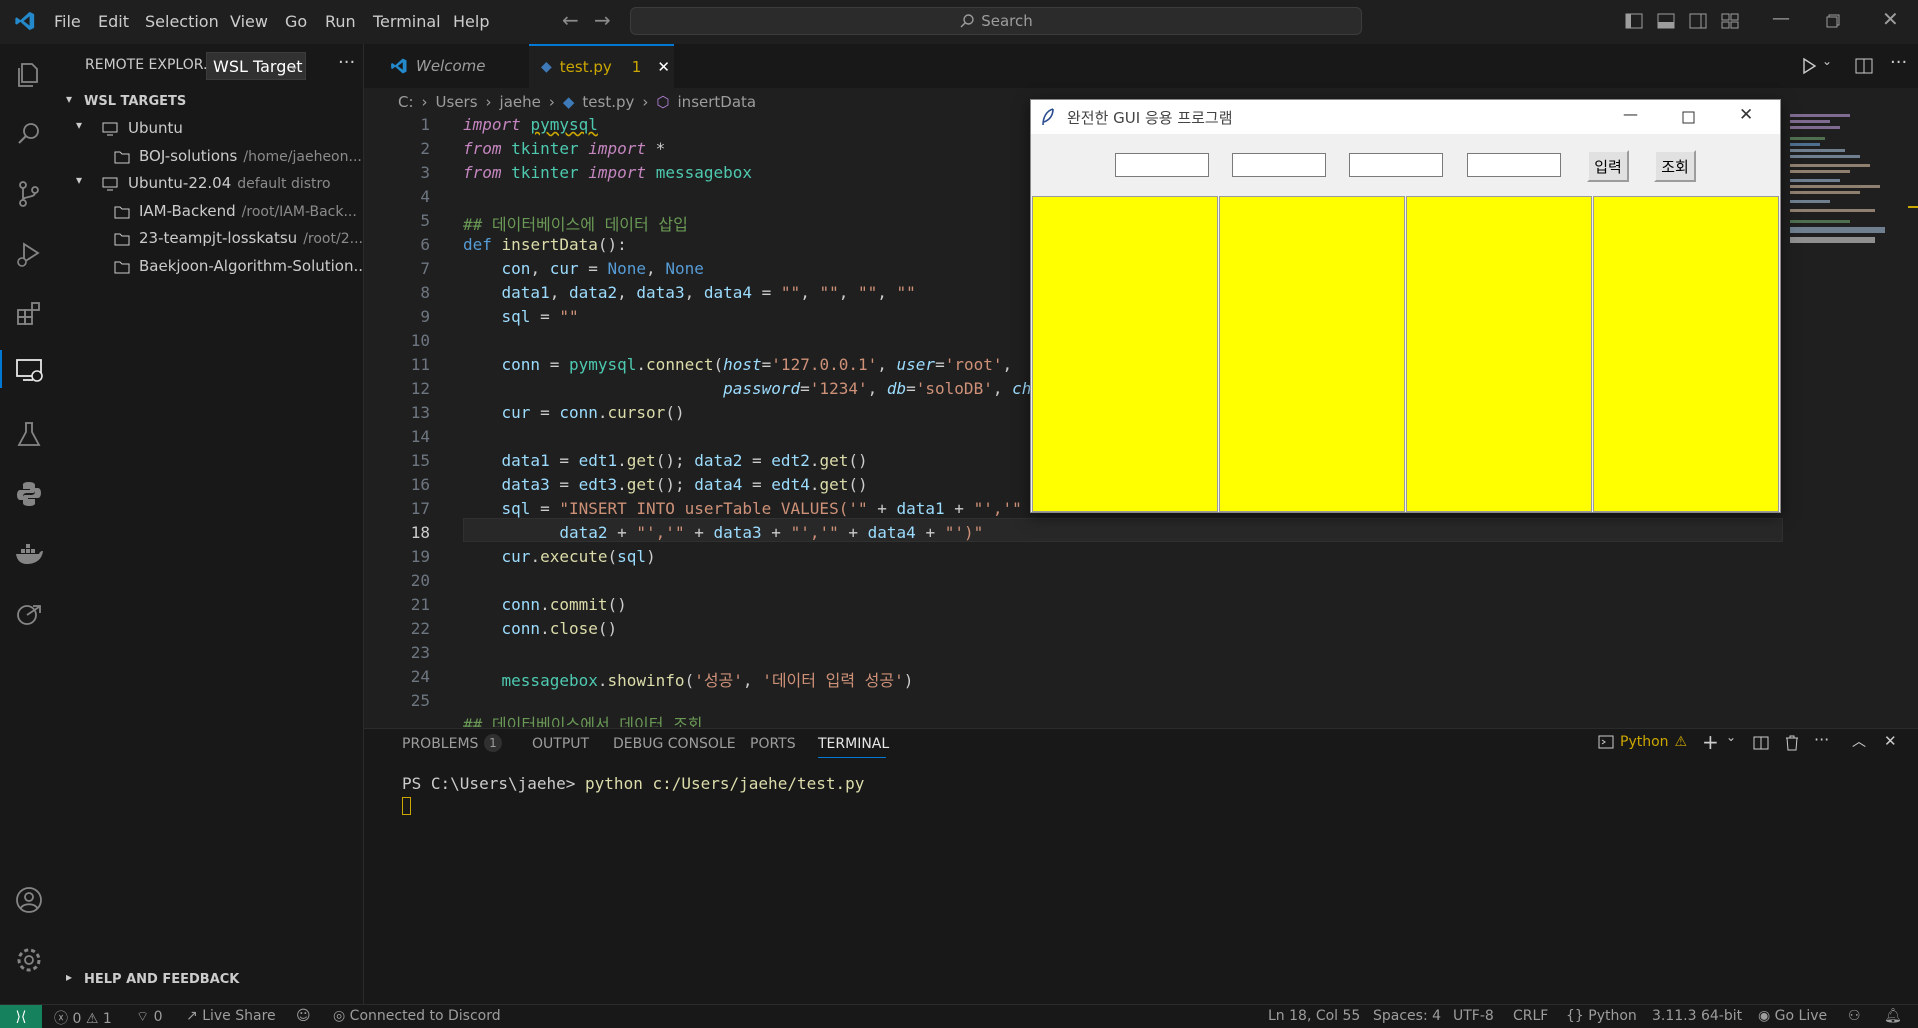  Describe the element at coordinates (1849, 197) in the screenshot. I see `minimap` at that location.